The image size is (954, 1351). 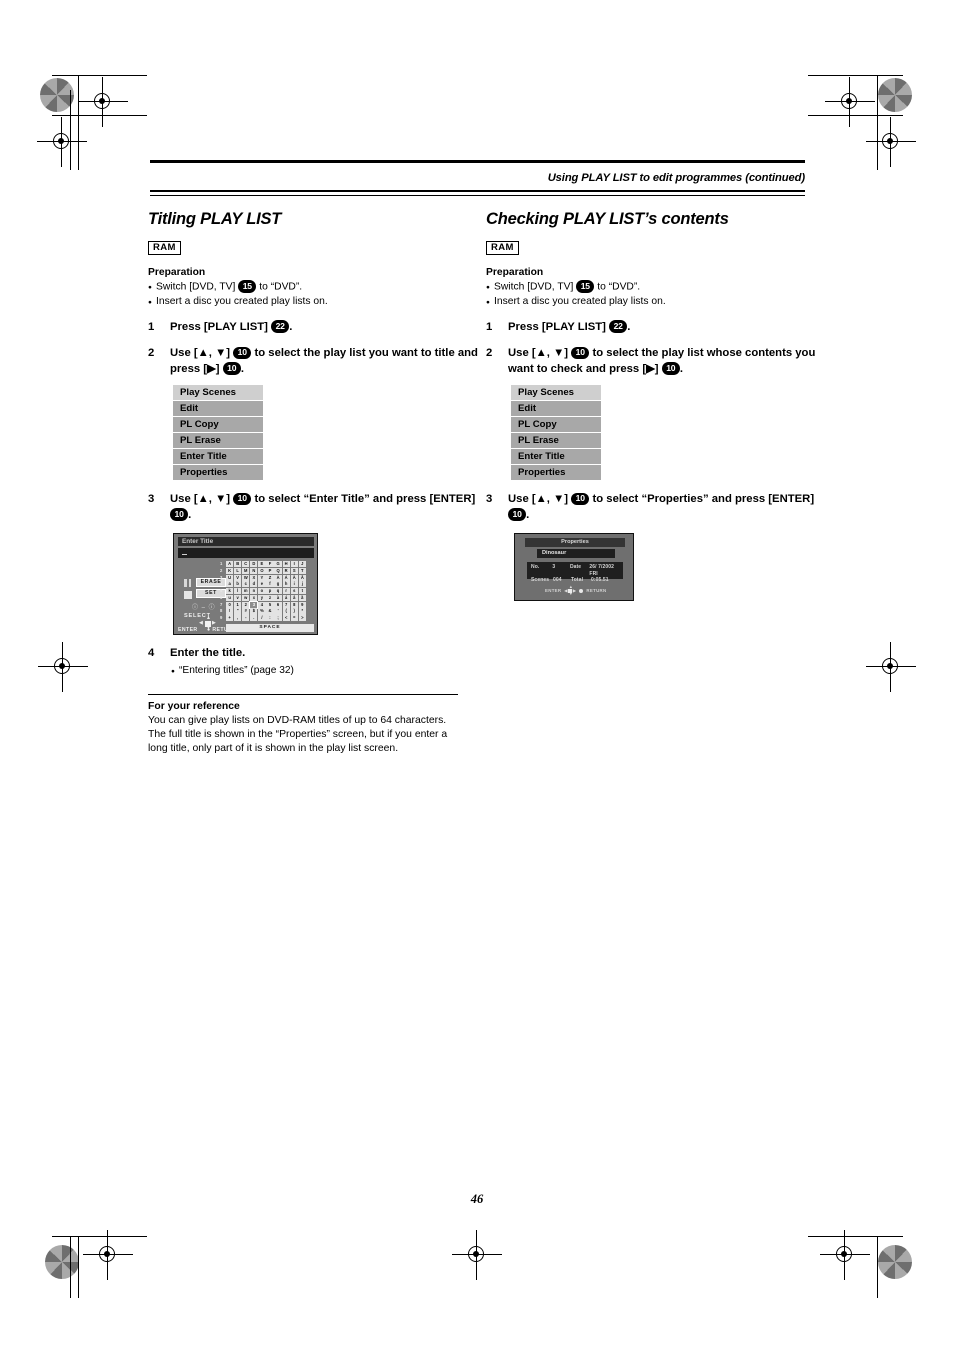 What do you see at coordinates (302, 618) in the screenshot?
I see `character-key: >` at bounding box center [302, 618].